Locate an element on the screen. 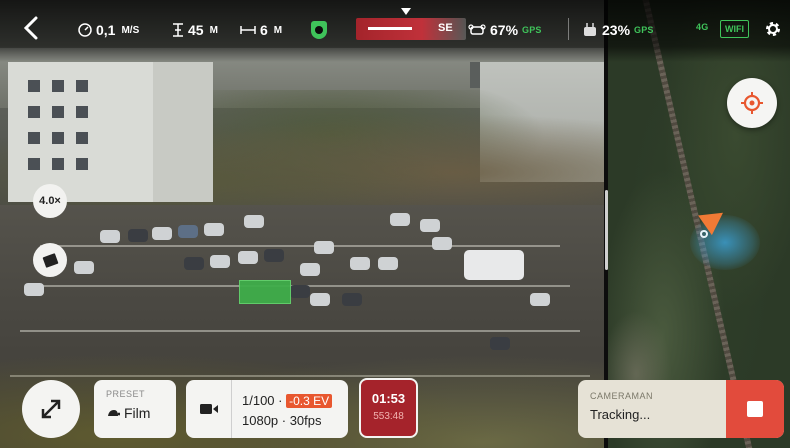  drone-attitude-icon is located at coordinates (390, 28).